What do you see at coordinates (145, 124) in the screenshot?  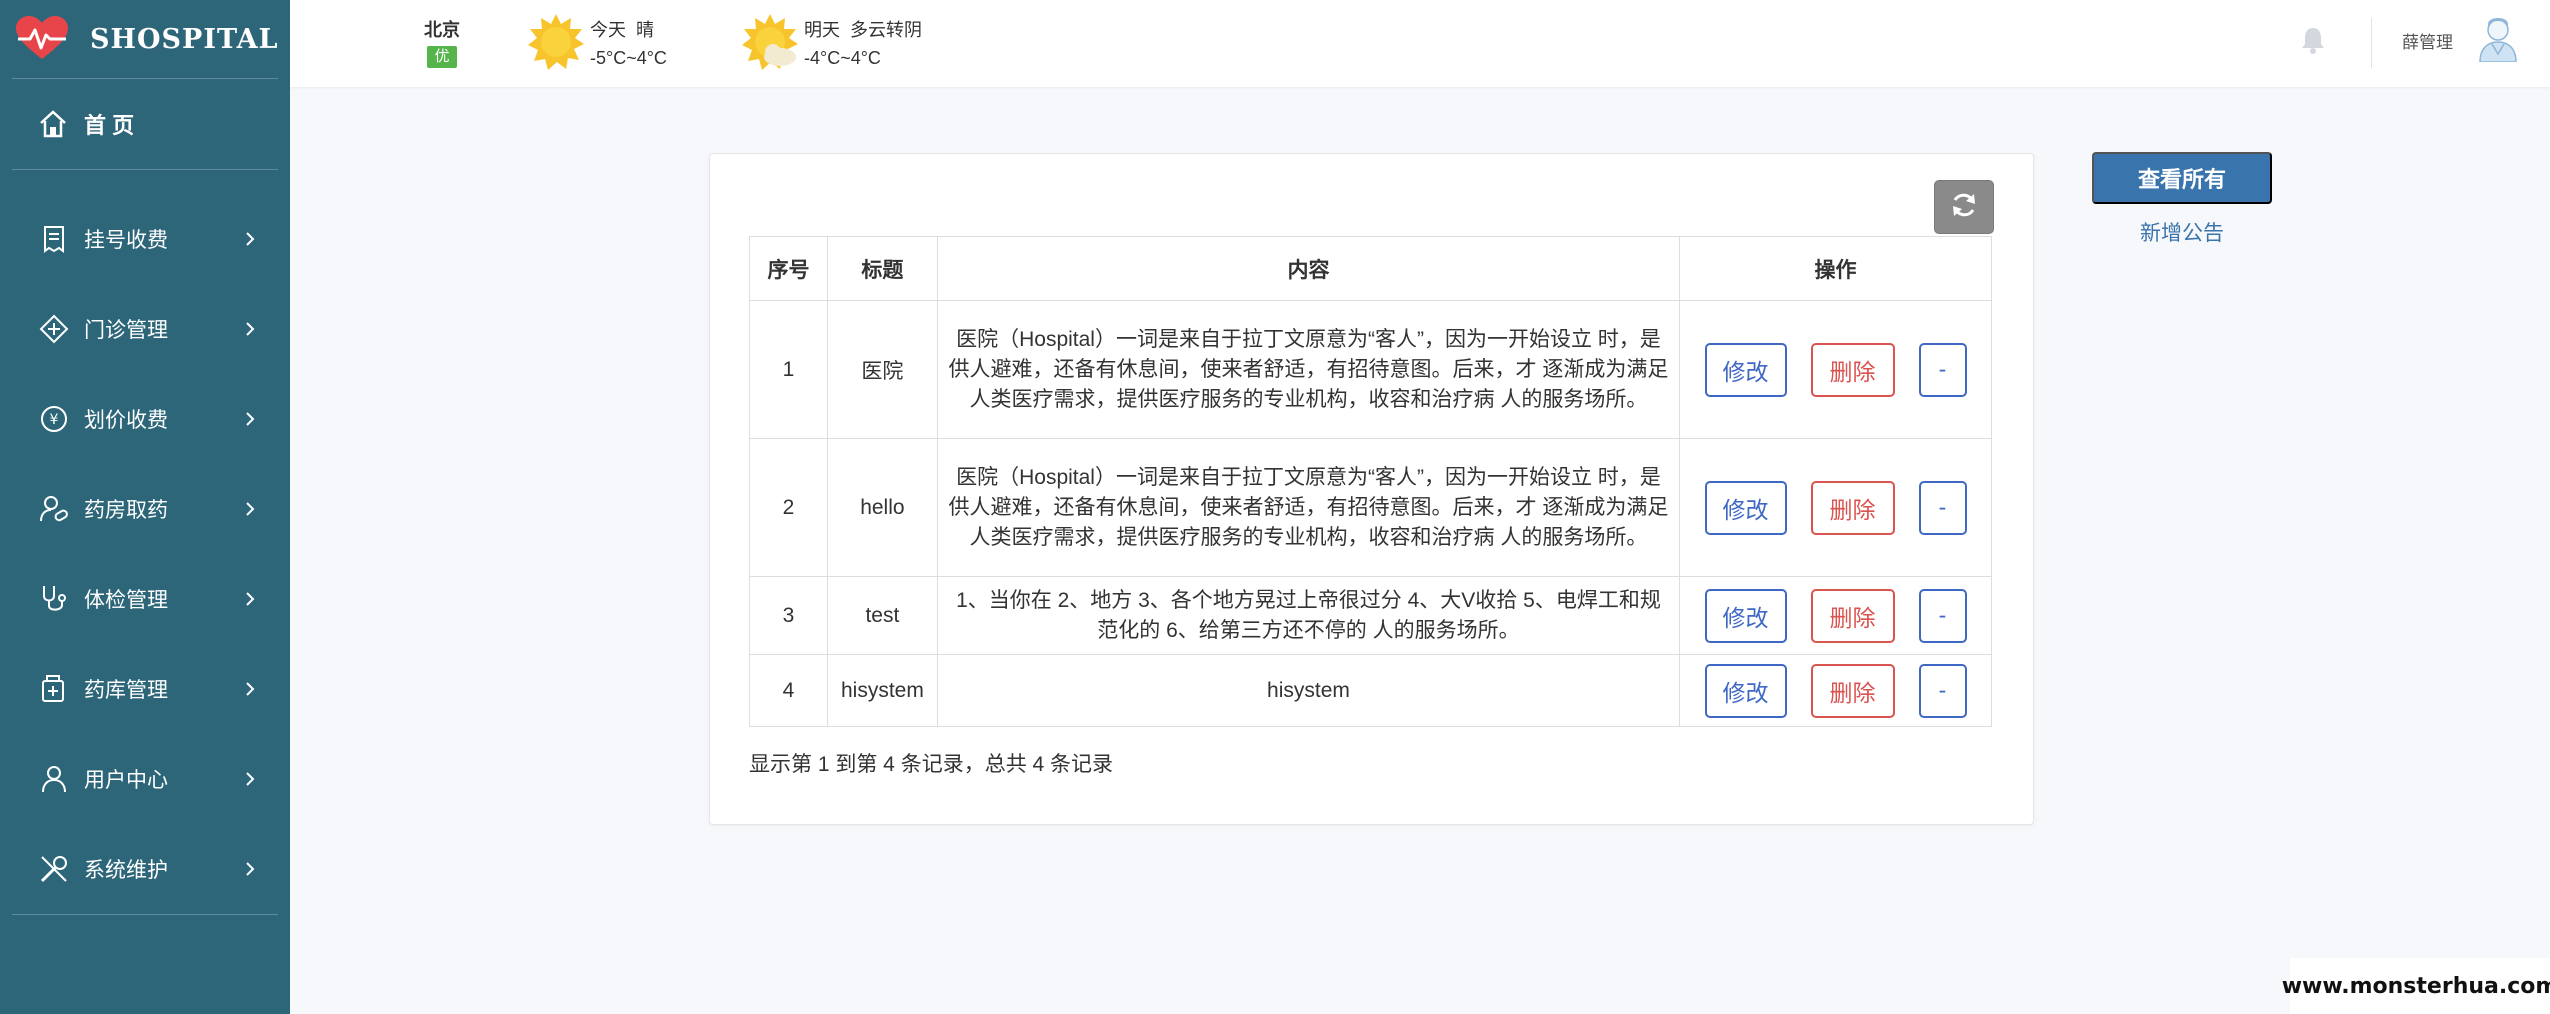 I see `sidebar-item-home: 首 页` at bounding box center [145, 124].